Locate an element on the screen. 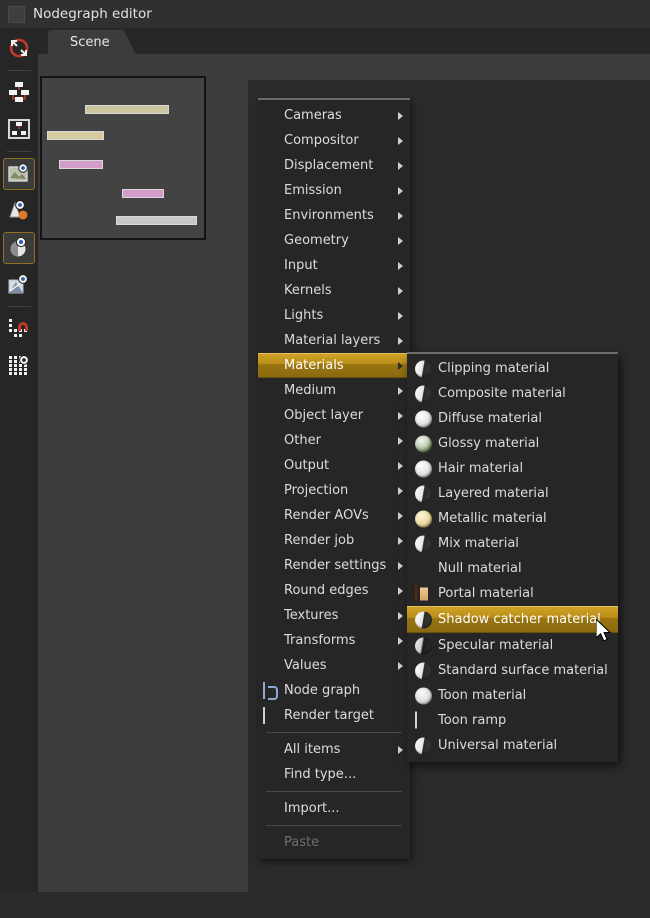 The width and height of the screenshot is (650, 918). toolbar-button-node-network is located at coordinates (19, 93).